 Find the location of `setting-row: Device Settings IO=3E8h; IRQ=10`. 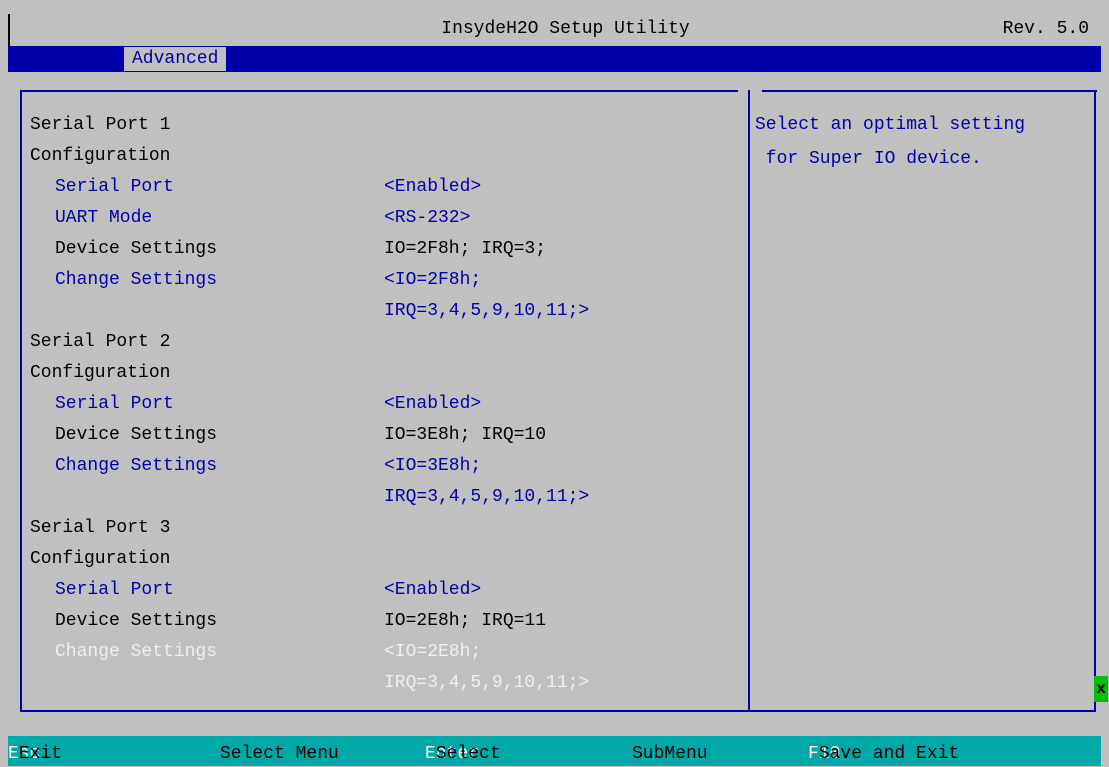

setting-row: Device Settings IO=3E8h; IRQ=10 is located at coordinates (370, 435).